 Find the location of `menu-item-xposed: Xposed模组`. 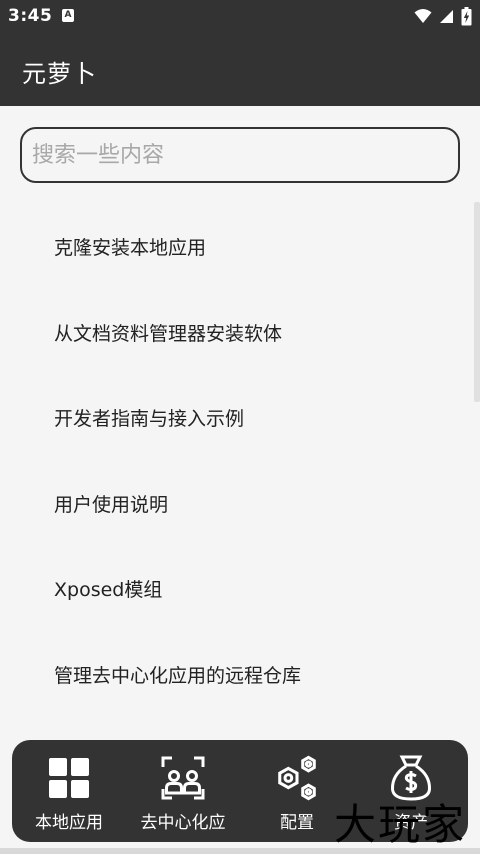

menu-item-xposed: Xposed模组 is located at coordinates (235, 589).